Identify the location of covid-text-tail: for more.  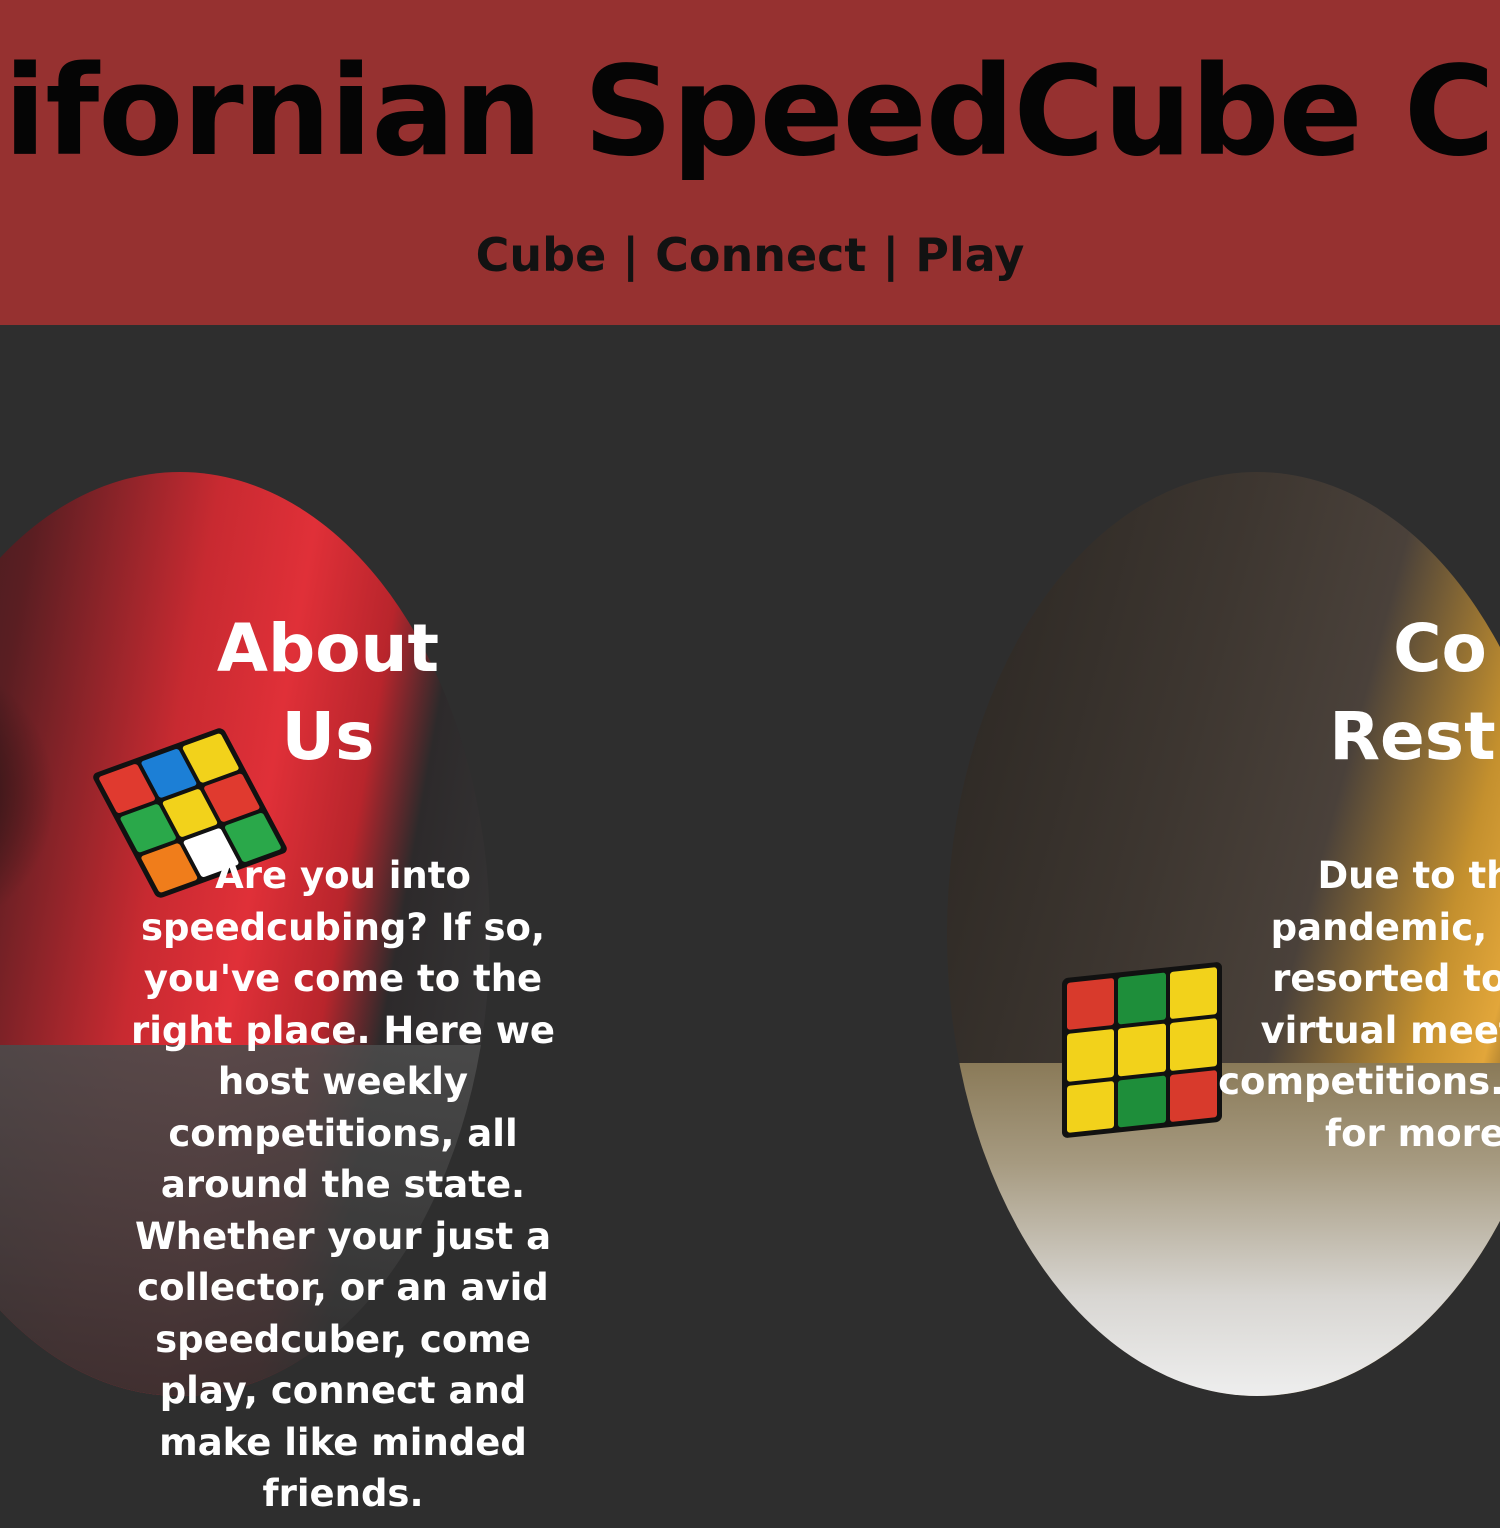
(1412, 1133).